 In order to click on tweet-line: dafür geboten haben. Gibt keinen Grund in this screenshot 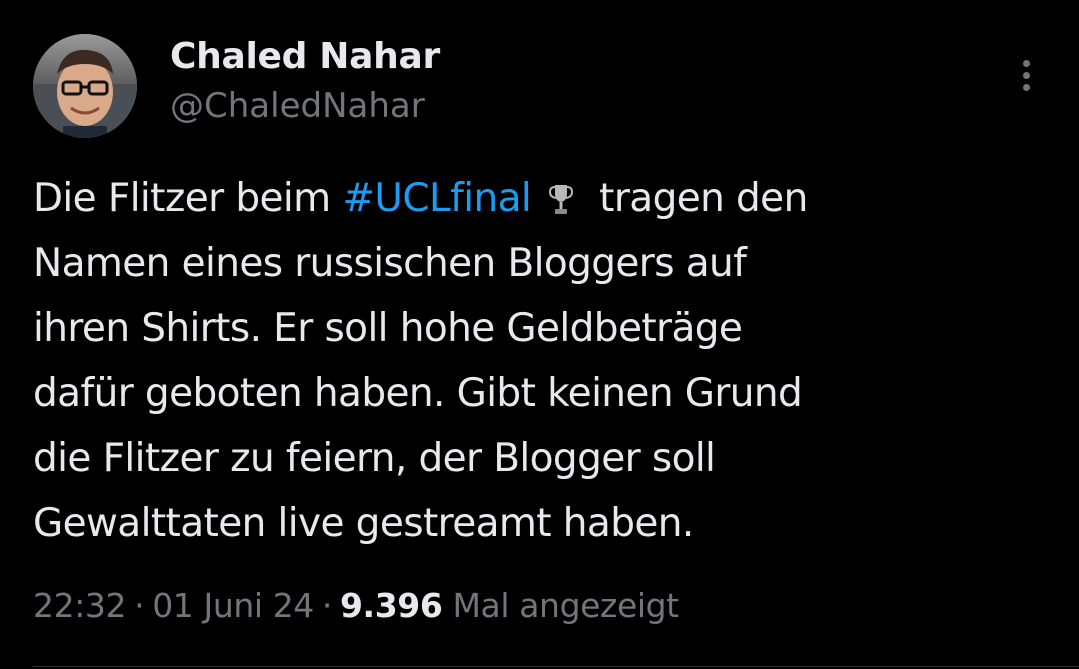, I will do `click(418, 393)`.